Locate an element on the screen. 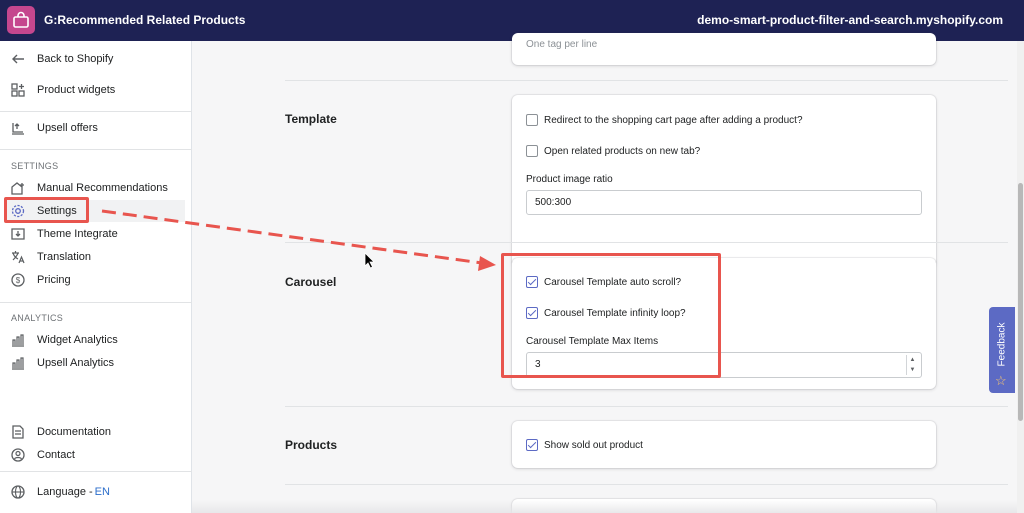 The width and height of the screenshot is (1024, 513). nav-contact: Contact is located at coordinates (42, 455).